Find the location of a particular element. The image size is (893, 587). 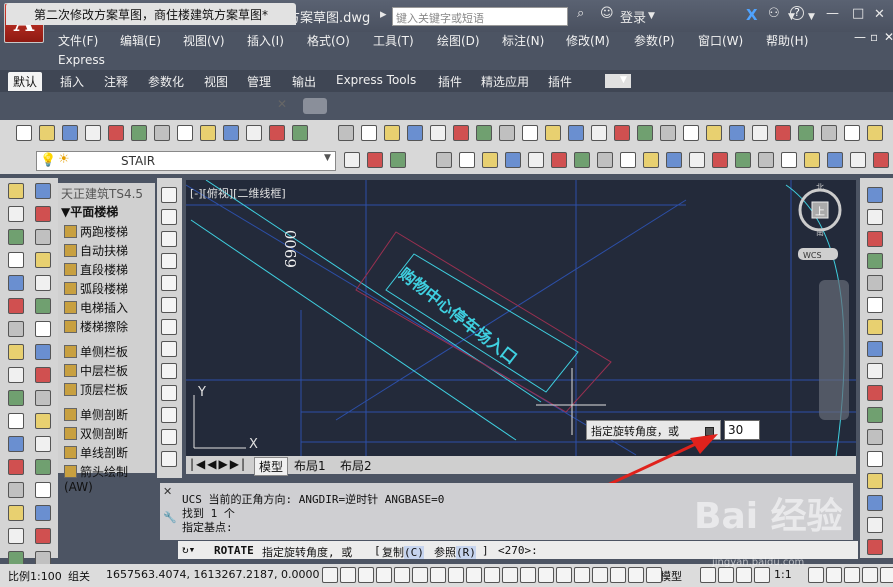

palette-item-stair-erase: 楼梯擦除 is located at coordinates (96, 326).